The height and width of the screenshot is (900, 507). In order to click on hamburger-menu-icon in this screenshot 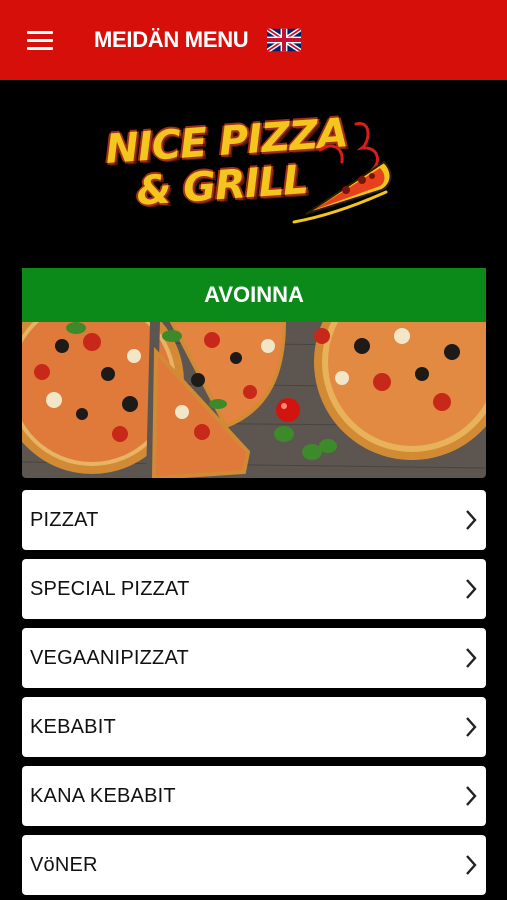, I will do `click(40, 41)`.